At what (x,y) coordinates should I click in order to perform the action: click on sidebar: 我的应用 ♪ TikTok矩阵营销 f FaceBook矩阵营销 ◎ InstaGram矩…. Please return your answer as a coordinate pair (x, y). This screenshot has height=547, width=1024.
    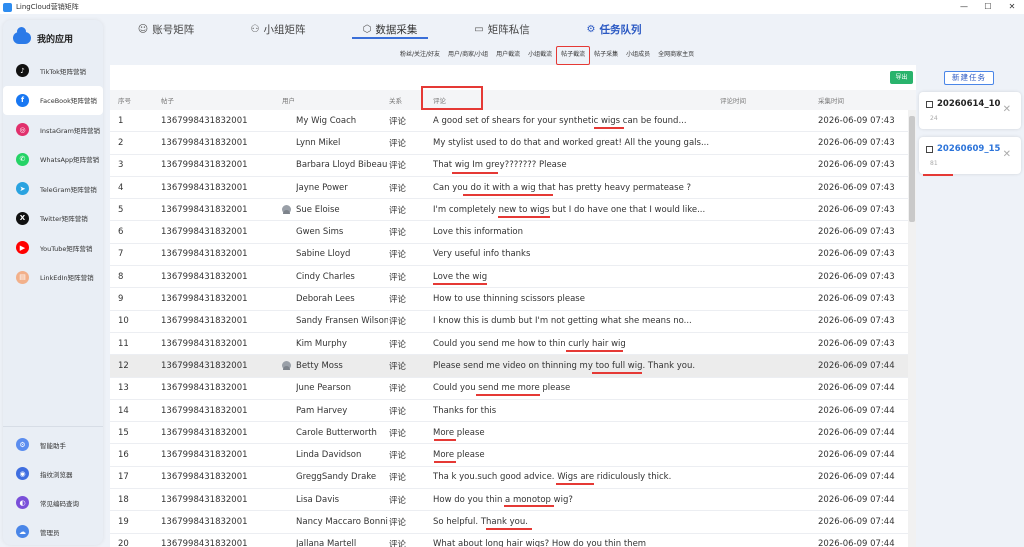
    Looking at the image, I should click on (53, 282).